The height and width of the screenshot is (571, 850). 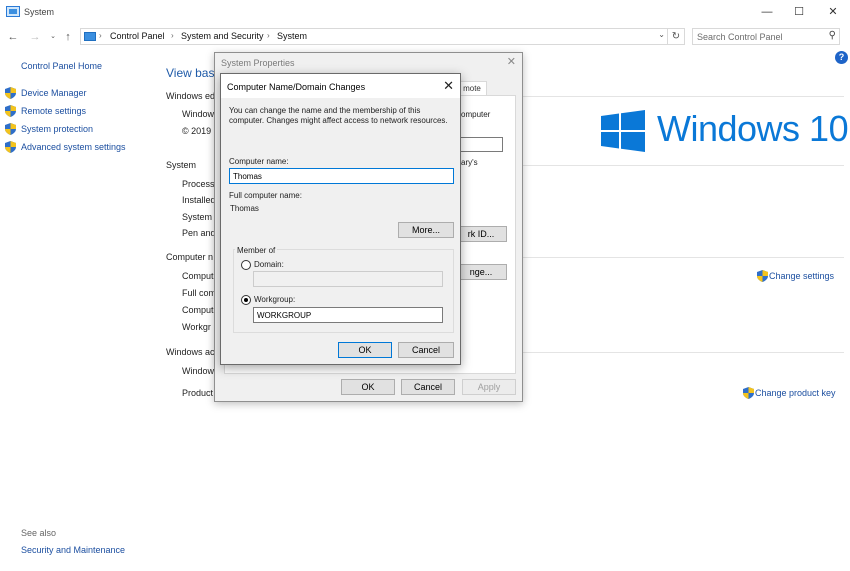 I want to click on up-arrow-icon: ↑, so click(x=68, y=37).